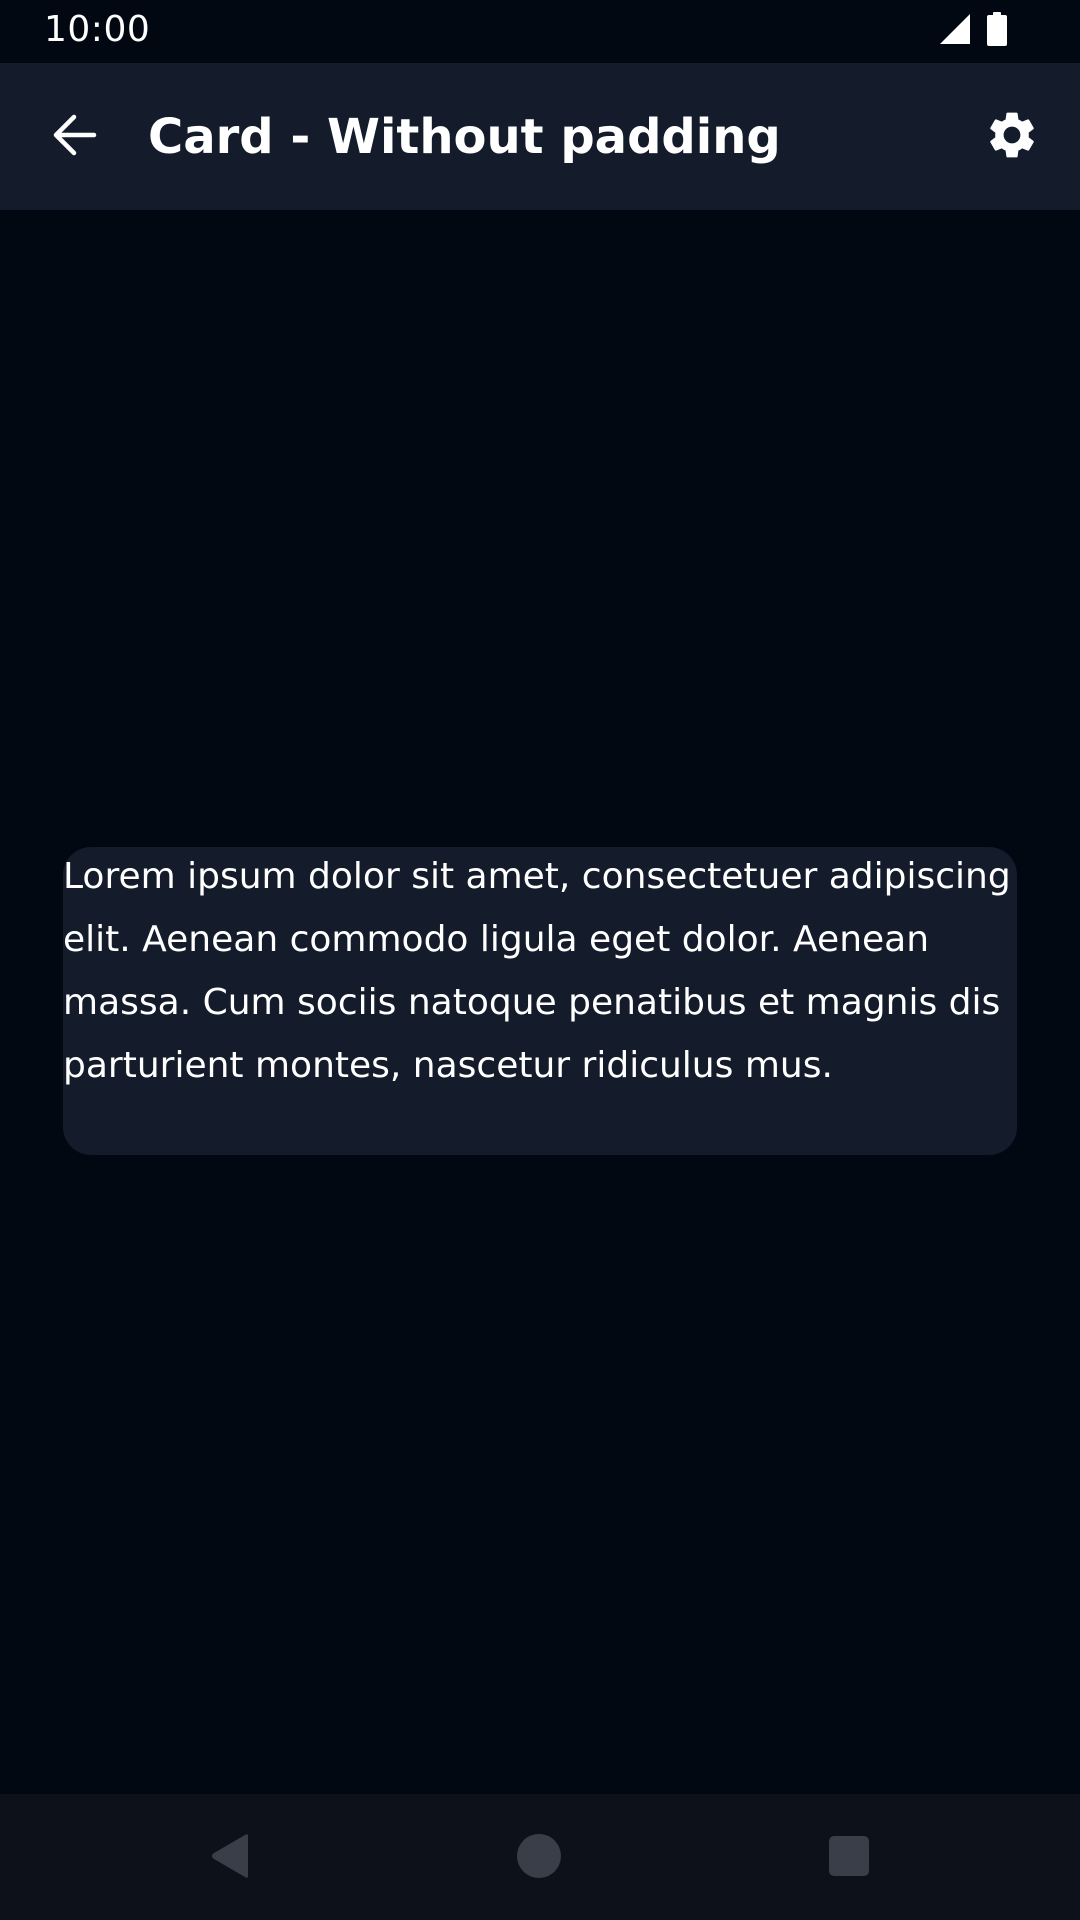  Describe the element at coordinates (955, 31) in the screenshot. I see `cellular-signal-icon` at that location.